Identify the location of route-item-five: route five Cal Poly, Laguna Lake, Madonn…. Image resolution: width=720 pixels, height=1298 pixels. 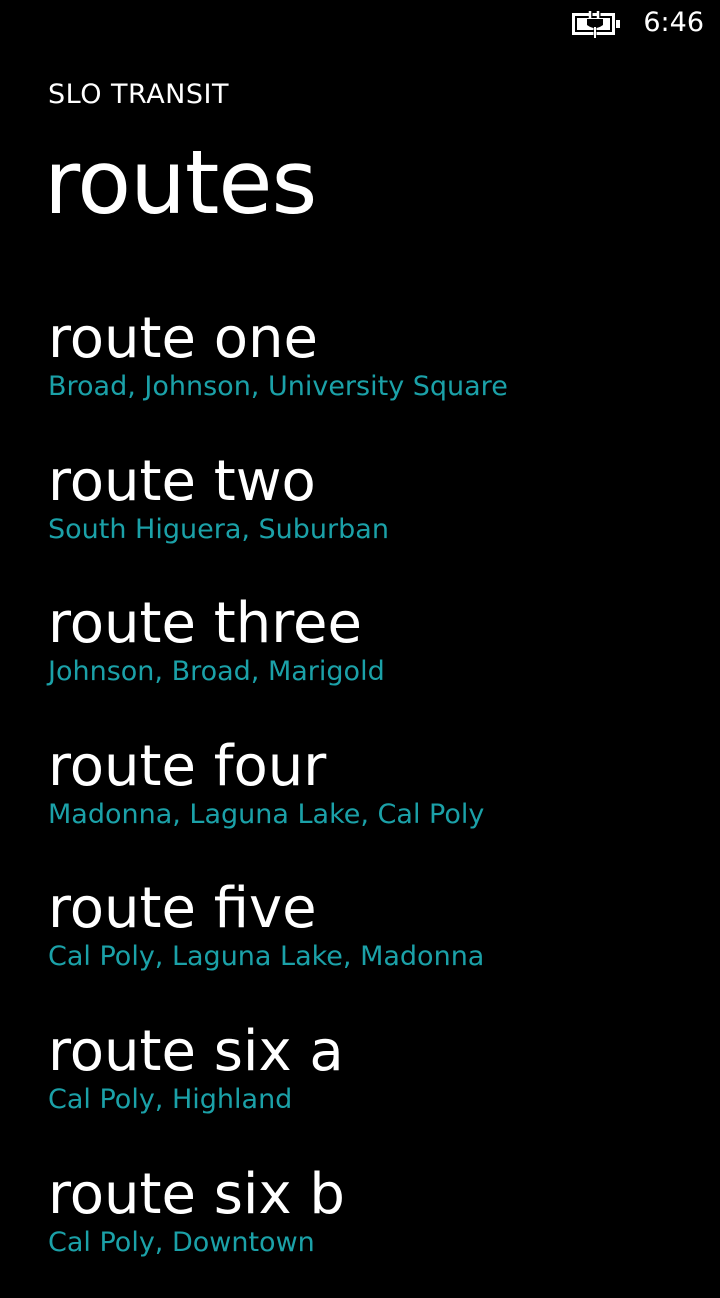
(378, 941).